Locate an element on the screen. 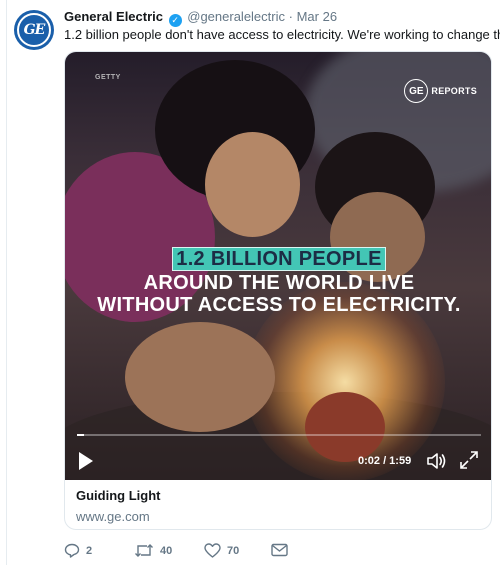  card-url: www.ge.com is located at coordinates (113, 516).